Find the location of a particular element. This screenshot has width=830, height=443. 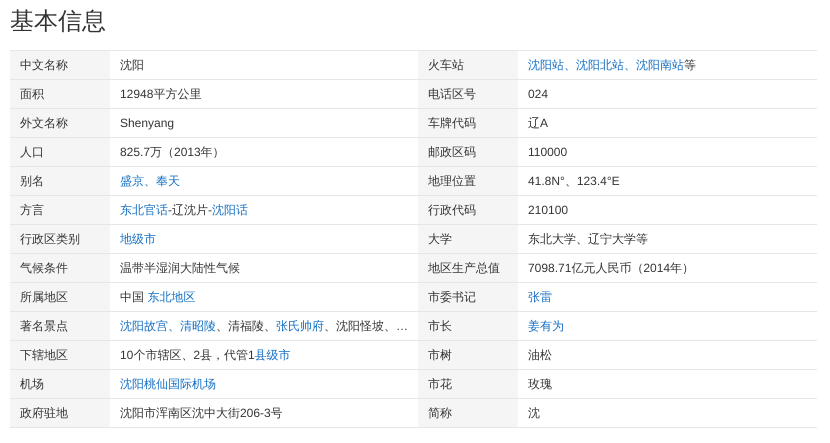

link: 张雷 is located at coordinates (540, 297).